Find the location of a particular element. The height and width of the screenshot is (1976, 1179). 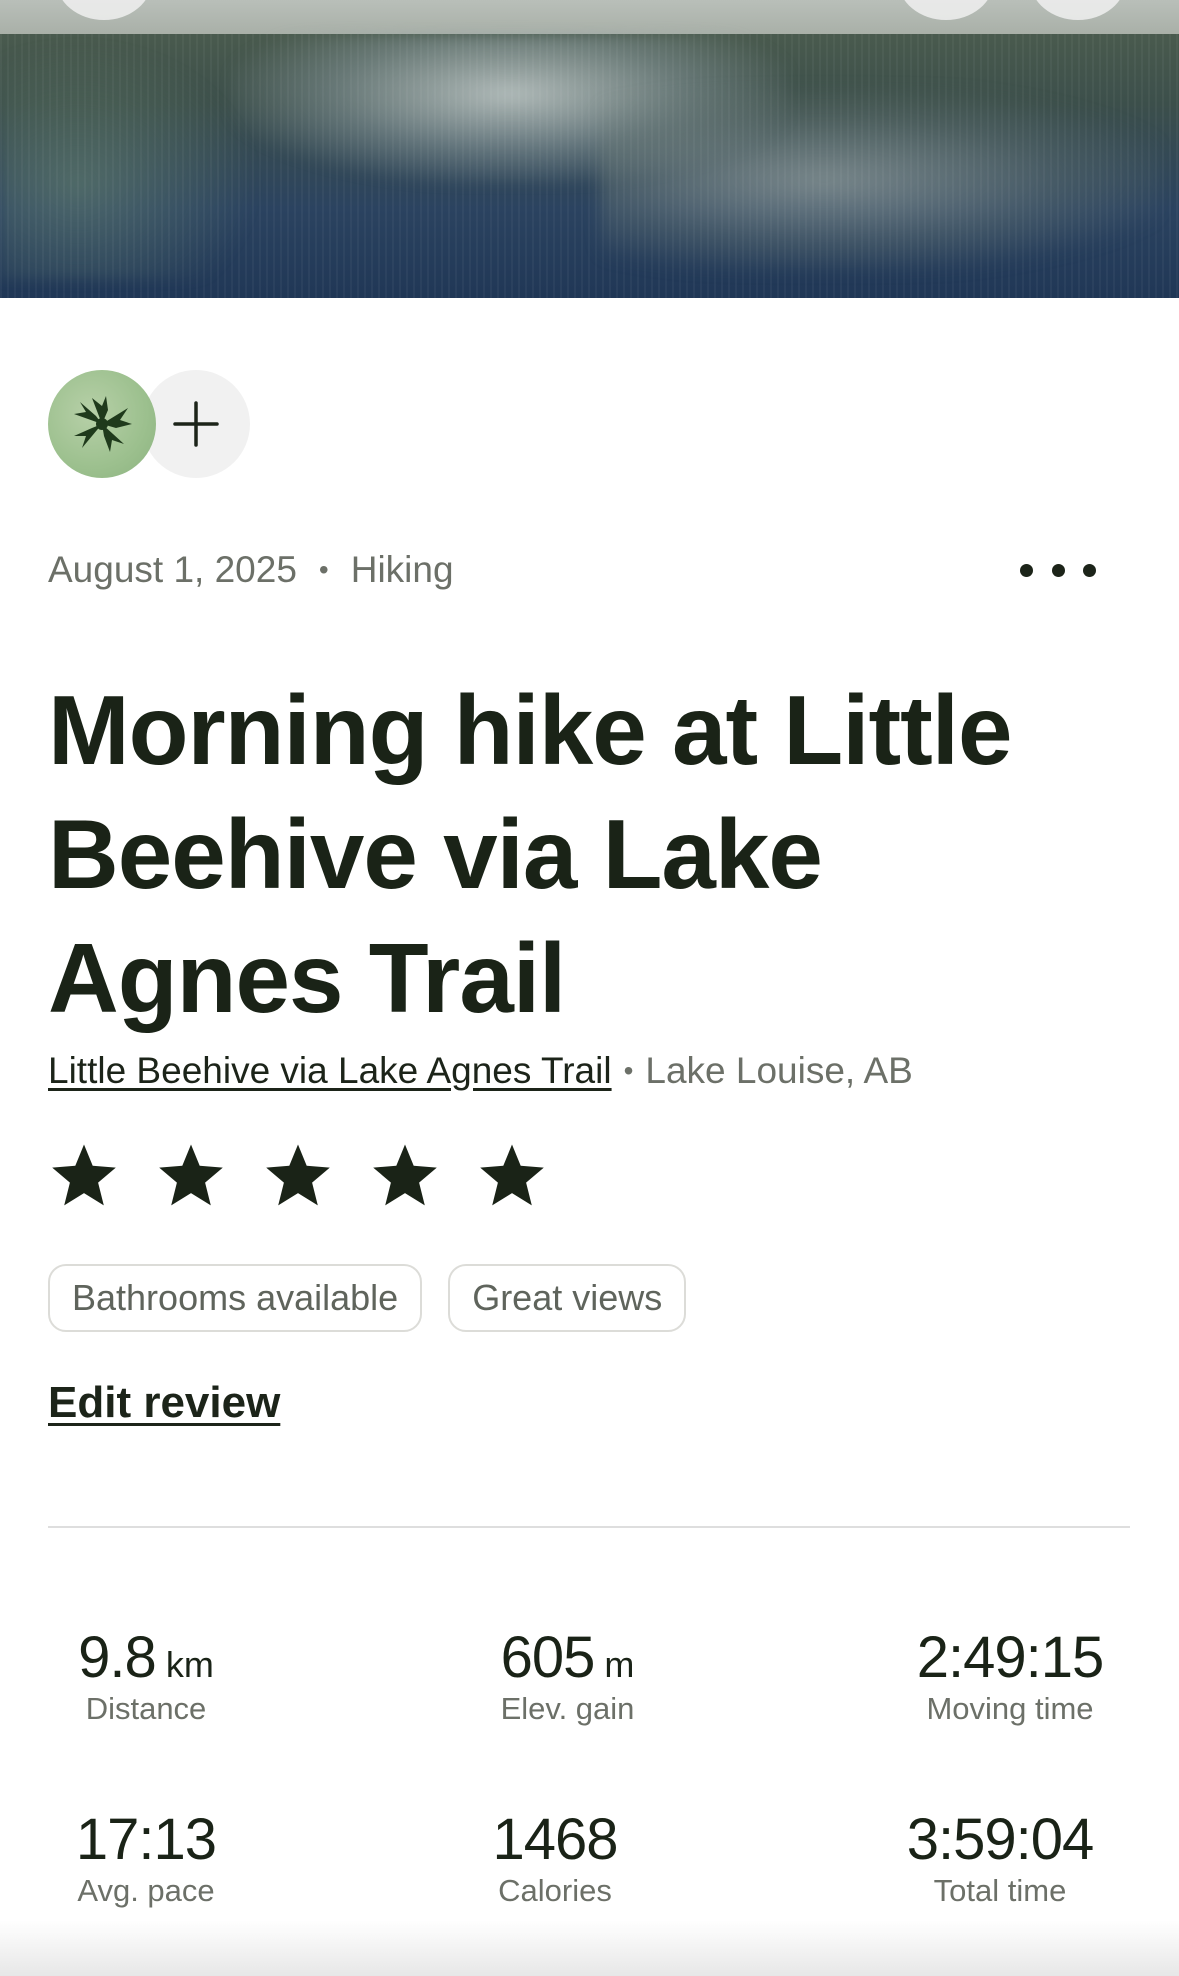

stat-value: 605 is located at coordinates (548, 1657).